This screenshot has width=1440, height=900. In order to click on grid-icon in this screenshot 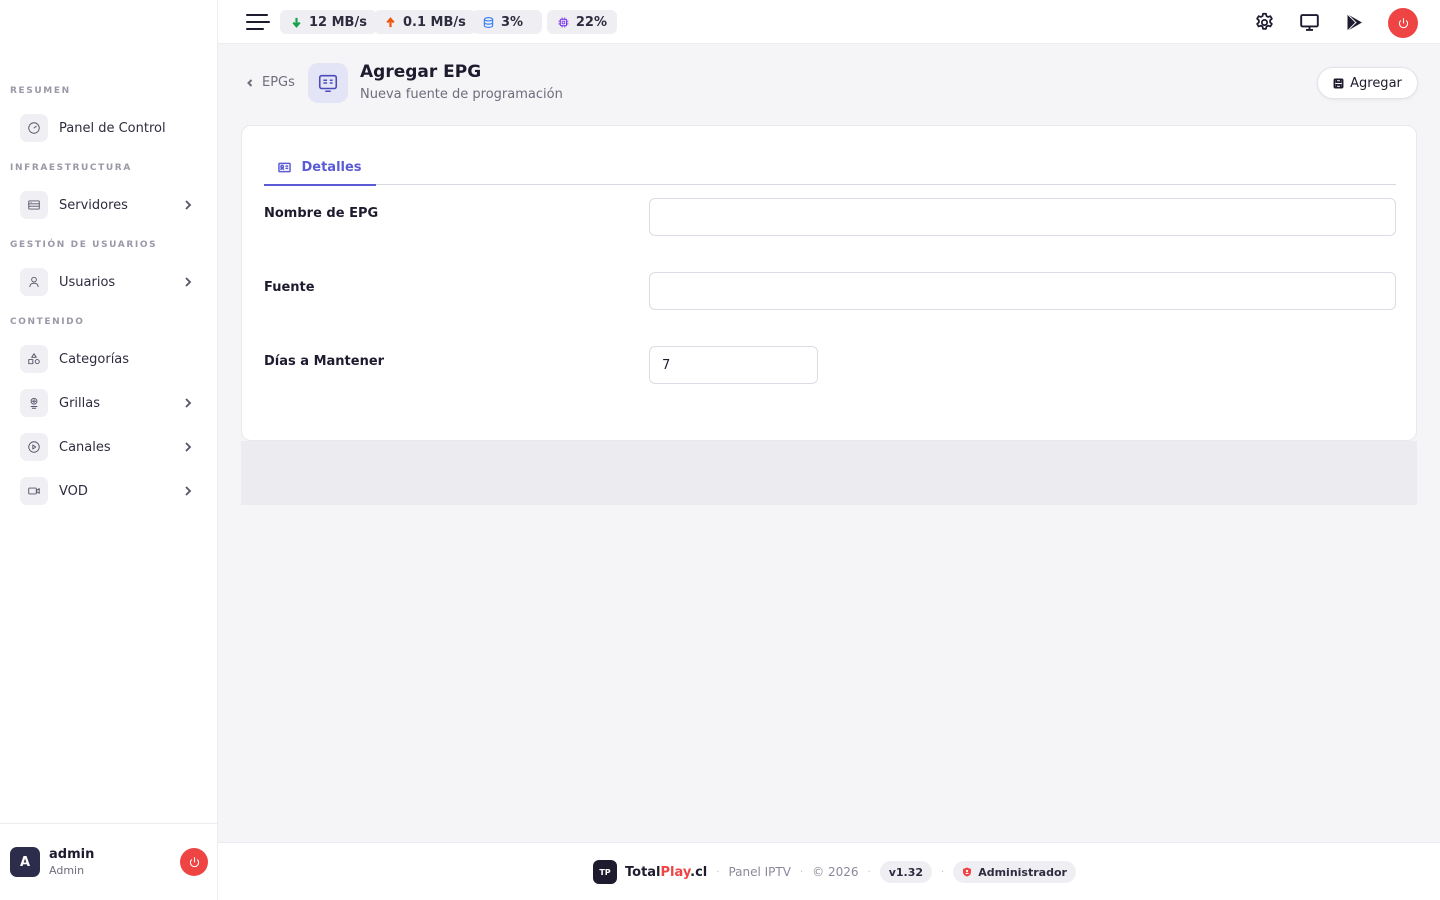, I will do `click(34, 403)`.